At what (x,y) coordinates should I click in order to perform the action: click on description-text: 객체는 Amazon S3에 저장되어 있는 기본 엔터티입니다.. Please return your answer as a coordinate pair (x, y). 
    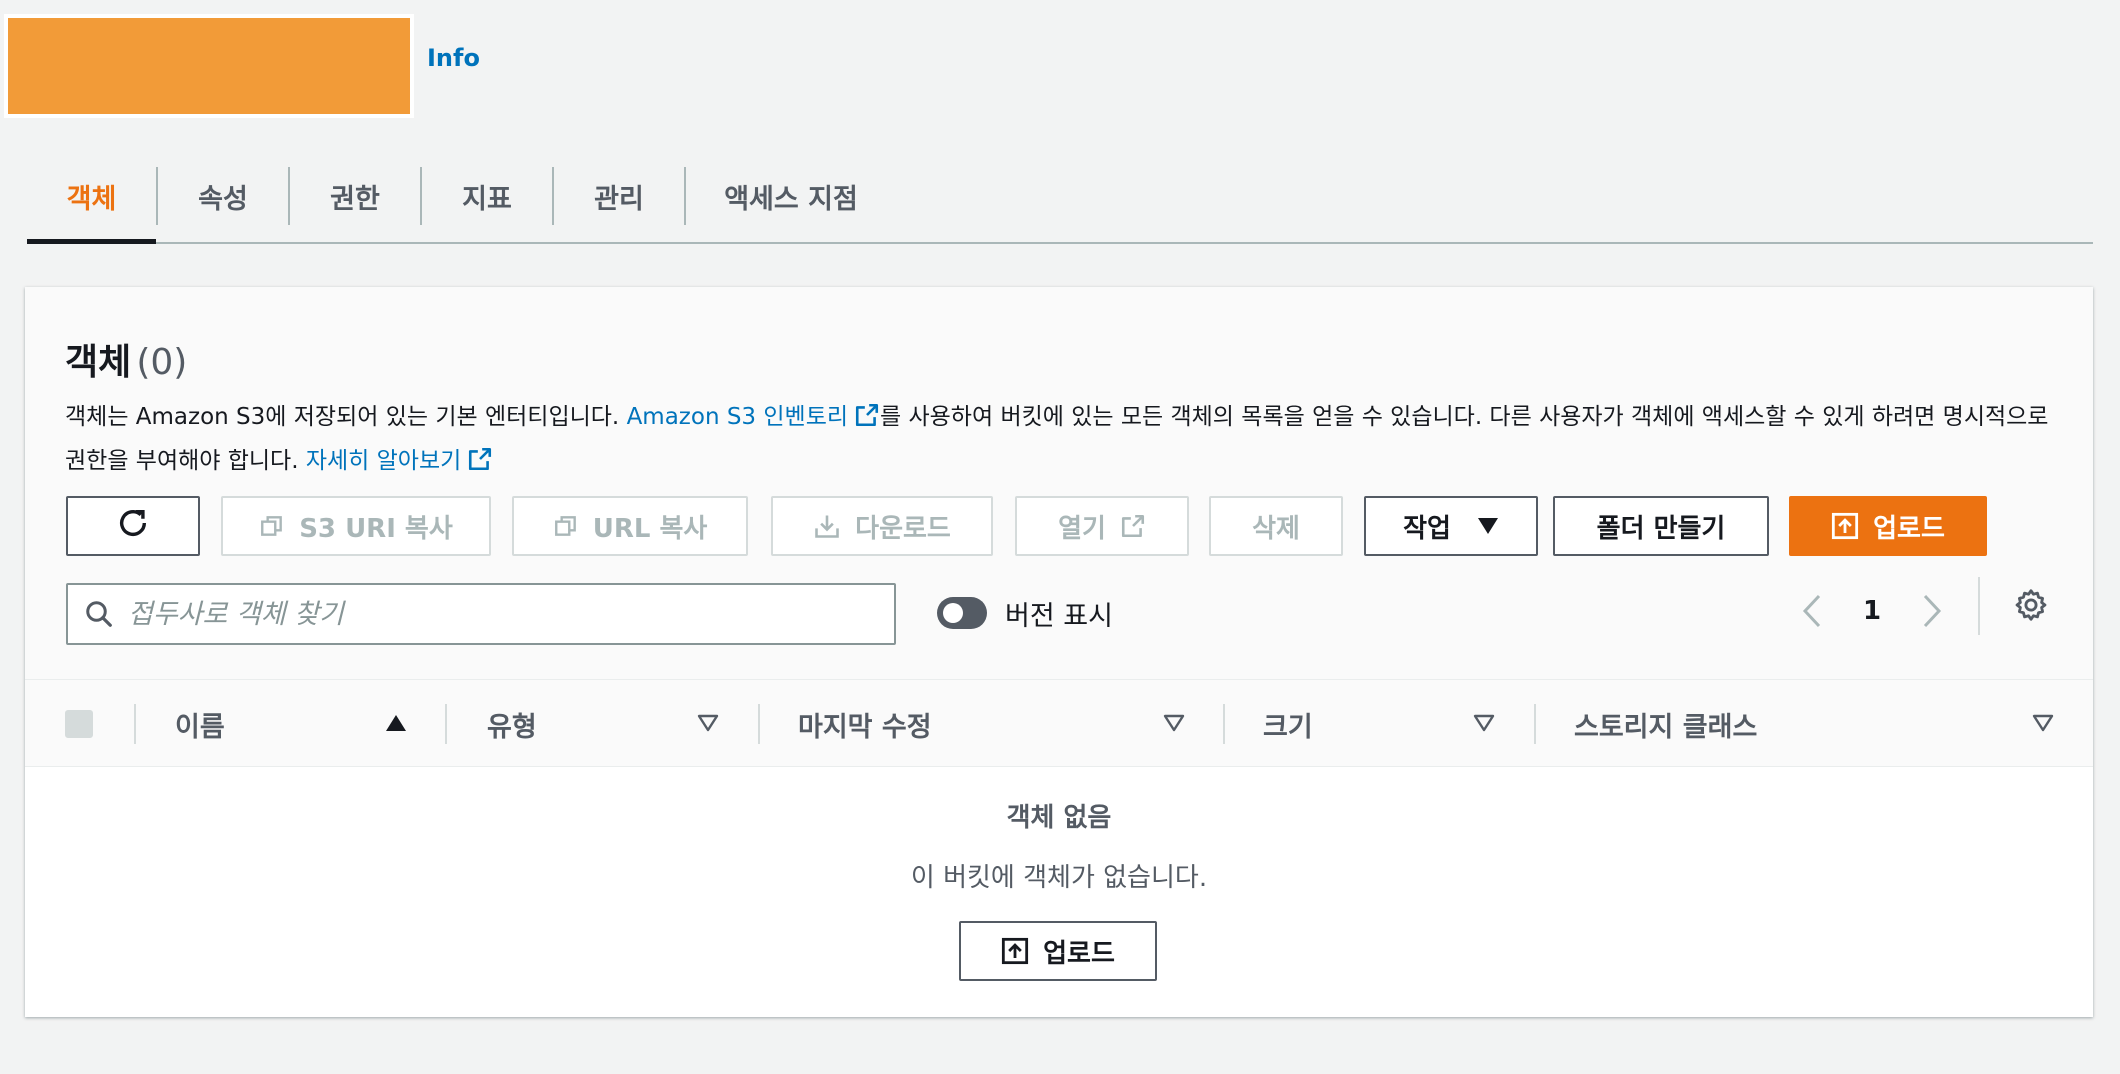
    Looking at the image, I should click on (346, 417).